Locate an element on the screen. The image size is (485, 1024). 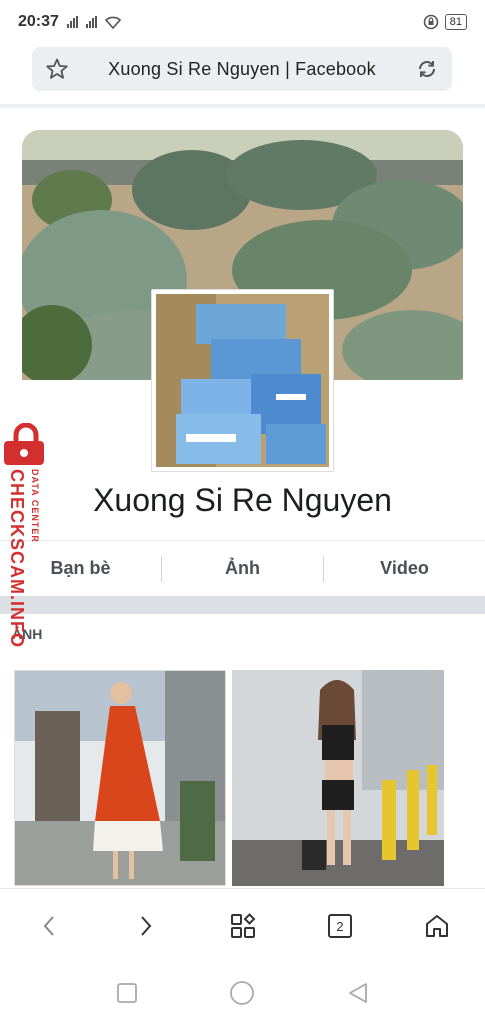
status-time: 20:37 is located at coordinates (38, 21).